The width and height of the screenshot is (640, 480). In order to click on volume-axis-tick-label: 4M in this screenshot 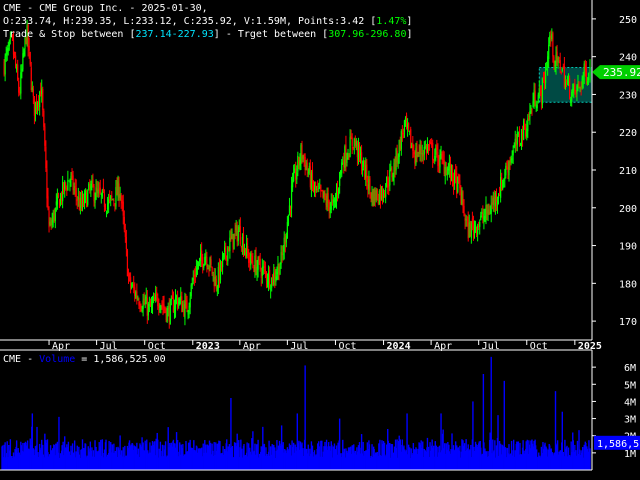, I will do `click(630, 402)`.